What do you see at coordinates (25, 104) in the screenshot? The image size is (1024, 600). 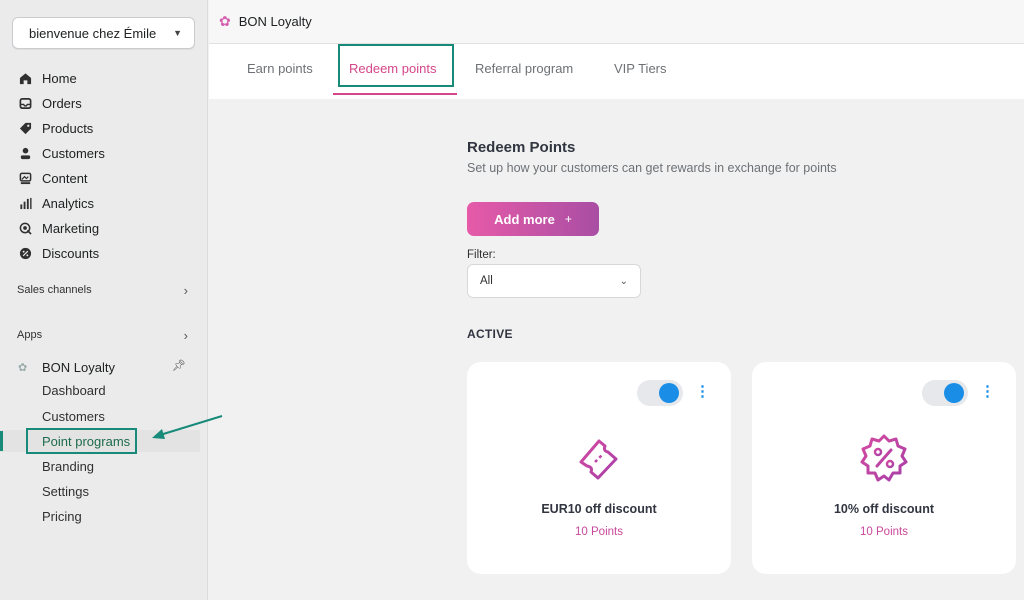 I see `inbox-icon` at bounding box center [25, 104].